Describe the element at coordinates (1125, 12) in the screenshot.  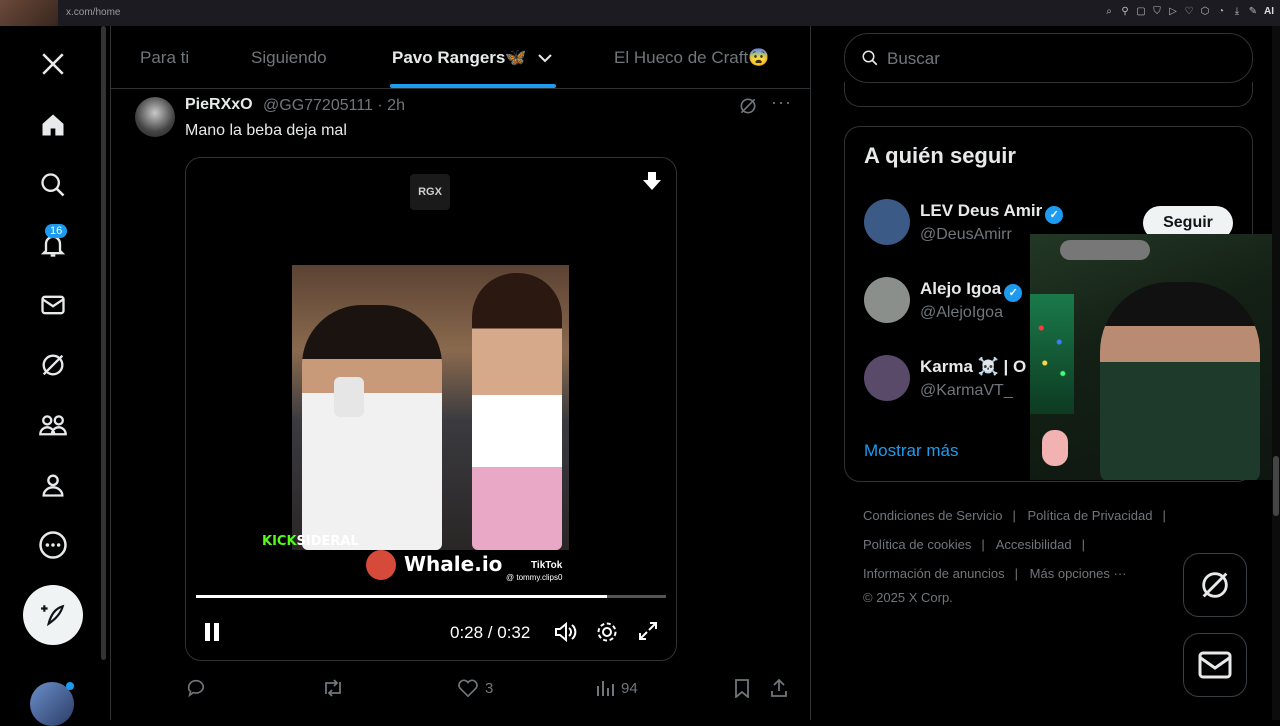
I see `pin-icon: ⚲` at that location.